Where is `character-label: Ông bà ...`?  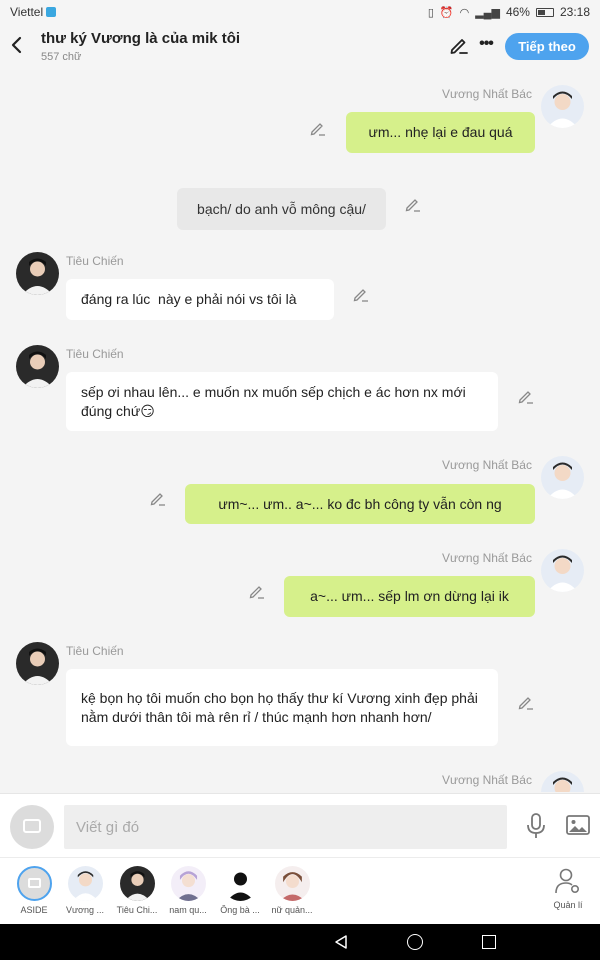
character-label: Ông bà ... is located at coordinates (240, 910).